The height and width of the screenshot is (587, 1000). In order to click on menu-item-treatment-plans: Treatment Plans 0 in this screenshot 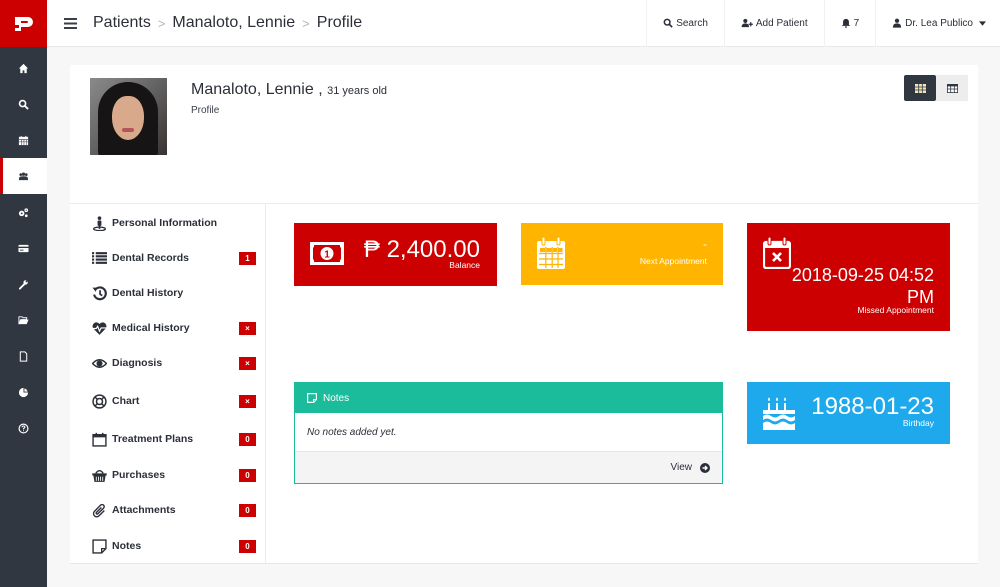, I will do `click(173, 439)`.